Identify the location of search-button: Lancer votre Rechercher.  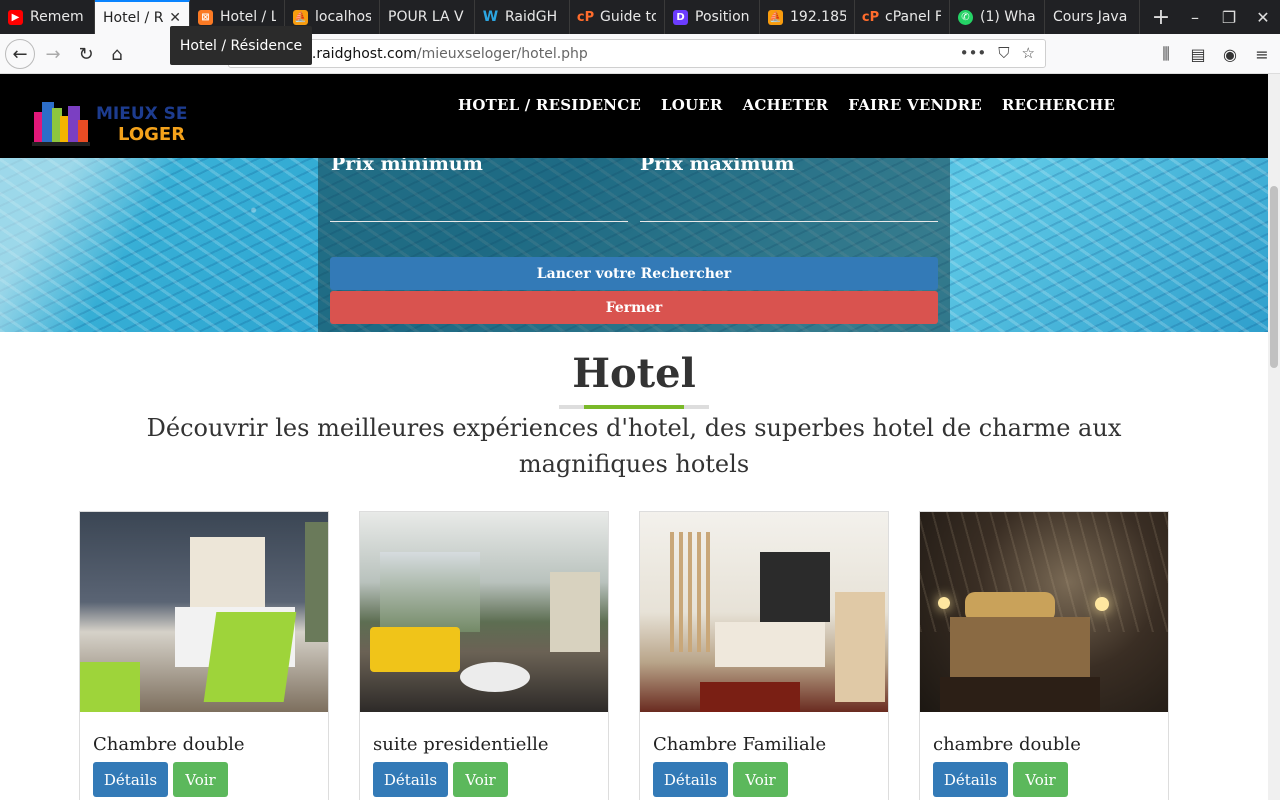
(634, 273).